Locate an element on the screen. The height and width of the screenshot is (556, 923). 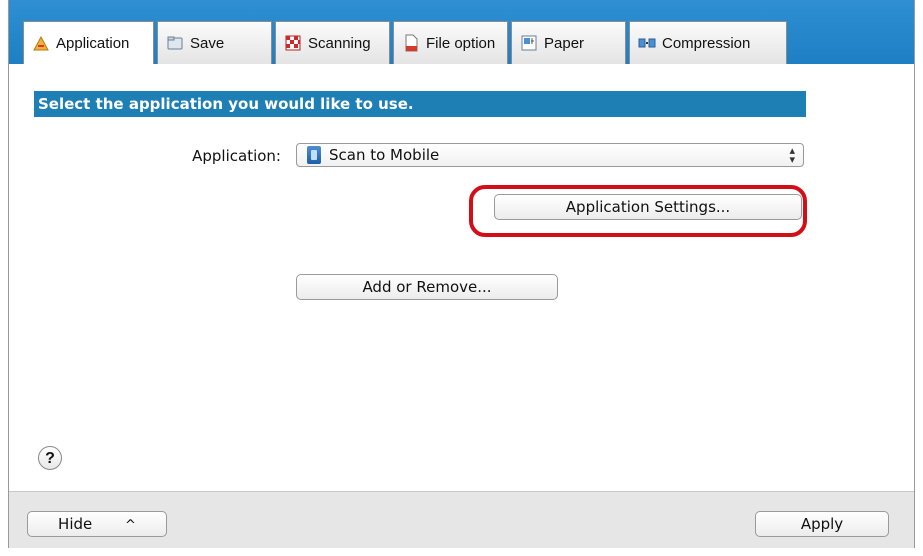
hide-button: Hide ^ is located at coordinates (97, 524).